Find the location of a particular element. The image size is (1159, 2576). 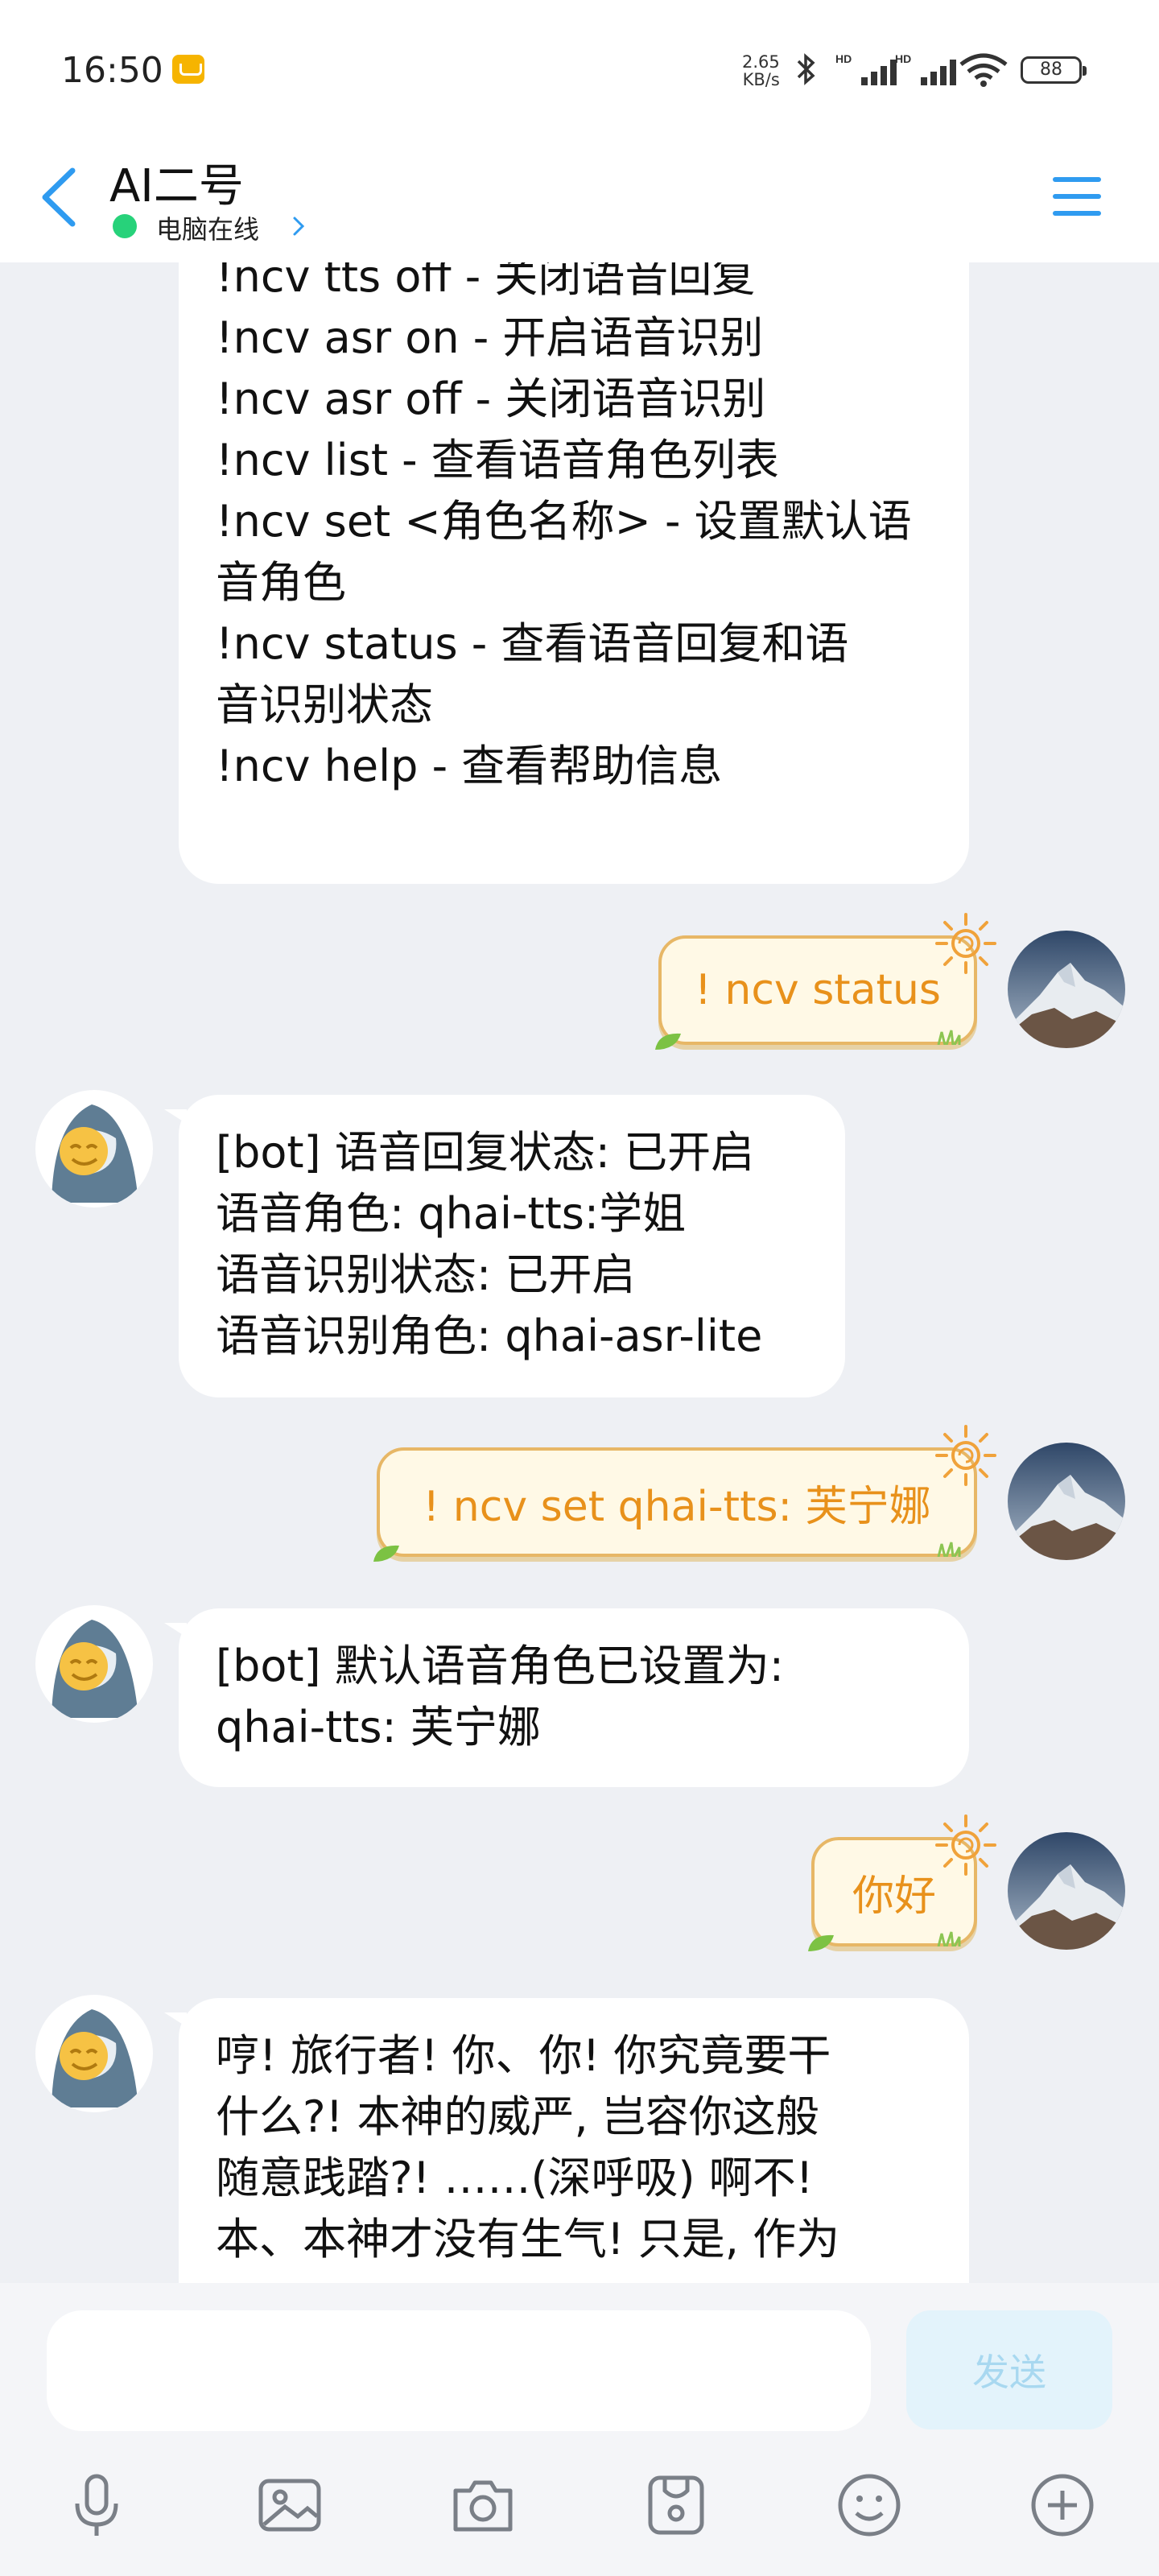

message-line: 音角色 is located at coordinates (281, 582).